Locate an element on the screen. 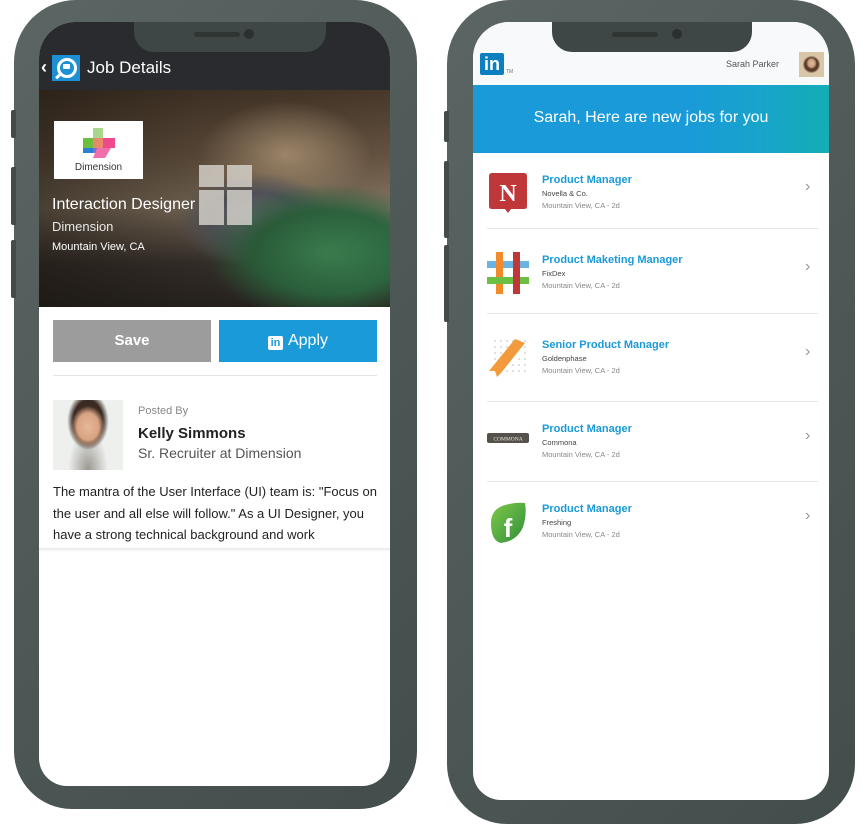 Image resolution: width=866 pixels, height=824 pixels. job-company: Novella & Co. is located at coordinates (565, 193).